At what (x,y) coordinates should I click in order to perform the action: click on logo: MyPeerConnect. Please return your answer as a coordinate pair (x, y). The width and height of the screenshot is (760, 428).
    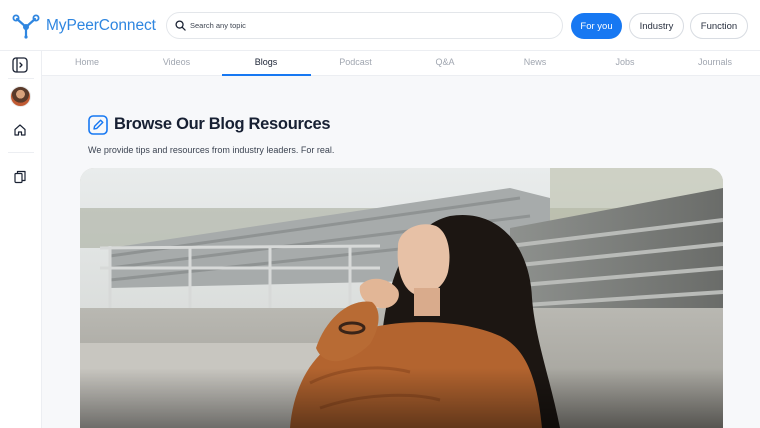
    Looking at the image, I should click on (84, 26).